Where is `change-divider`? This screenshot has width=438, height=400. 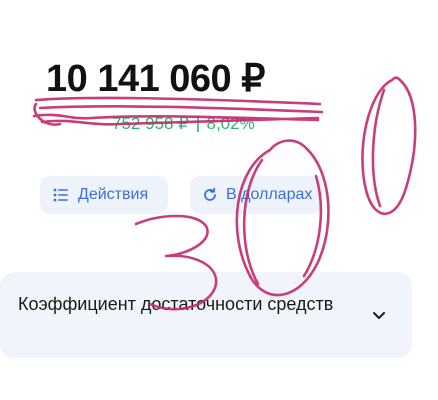 change-divider is located at coordinates (198, 124).